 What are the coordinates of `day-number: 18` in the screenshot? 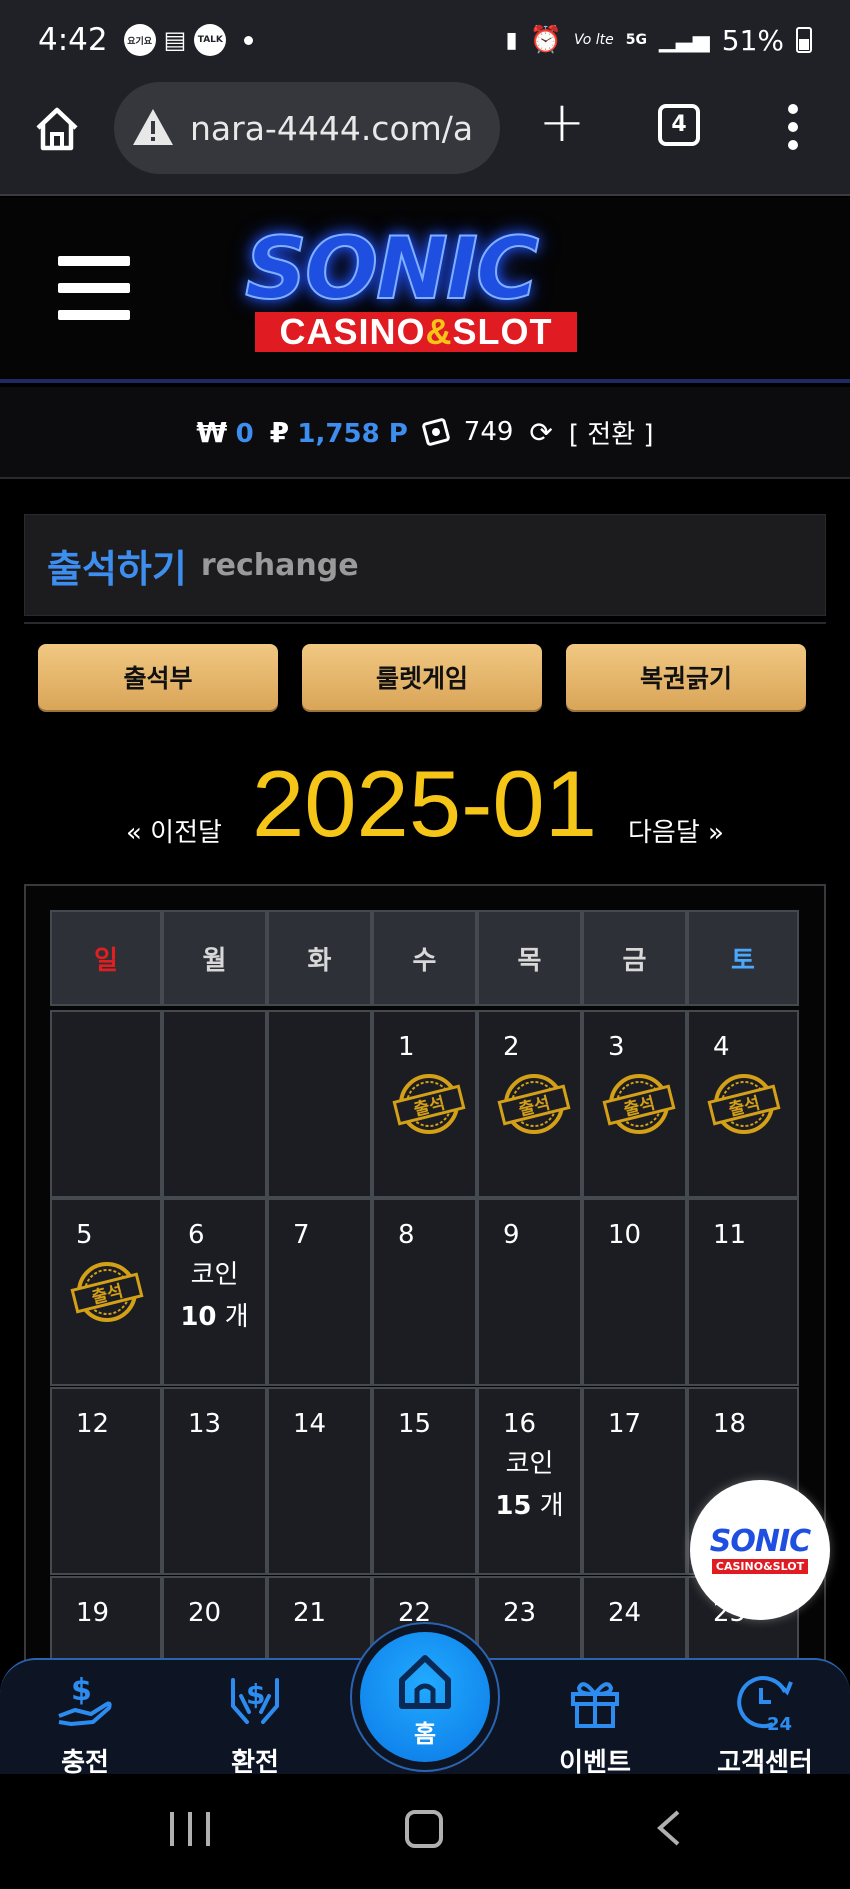 It's located at (730, 1424).